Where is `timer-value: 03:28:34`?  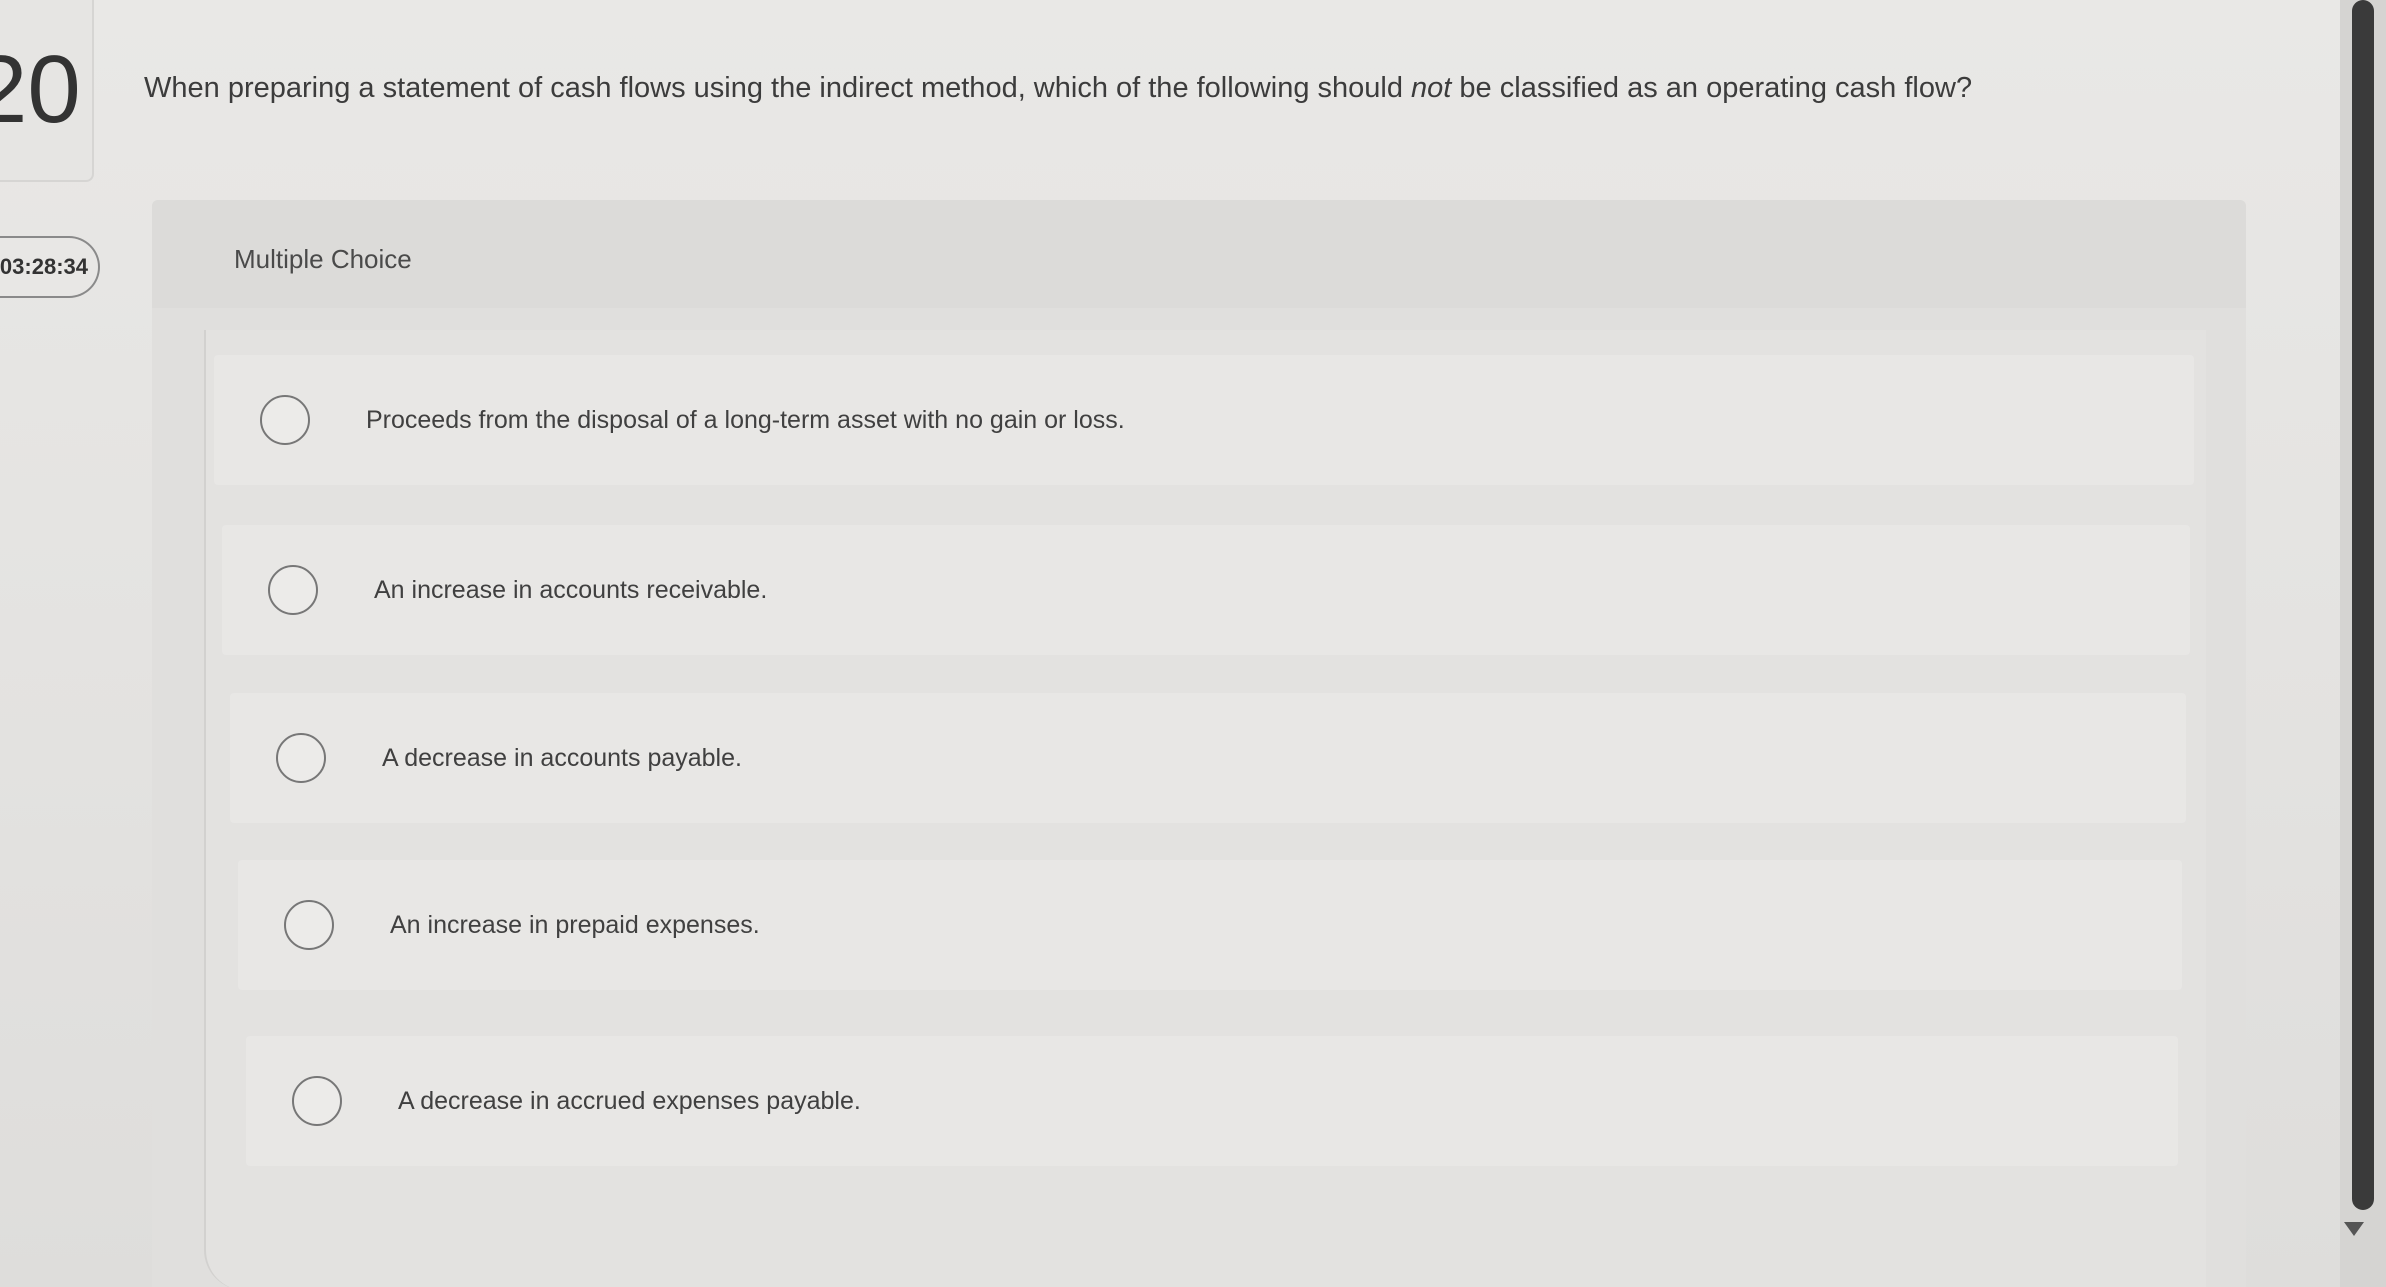
timer-value: 03:28:34 is located at coordinates (44, 266).